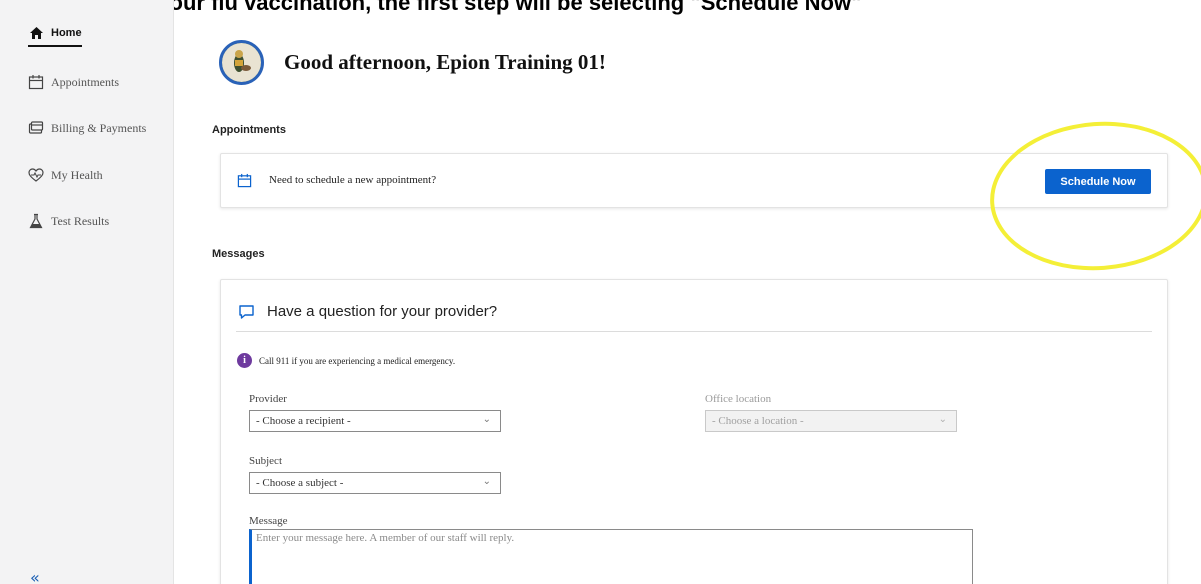 The image size is (1201, 584). I want to click on collapse-sidebar-button: «, so click(35, 576).